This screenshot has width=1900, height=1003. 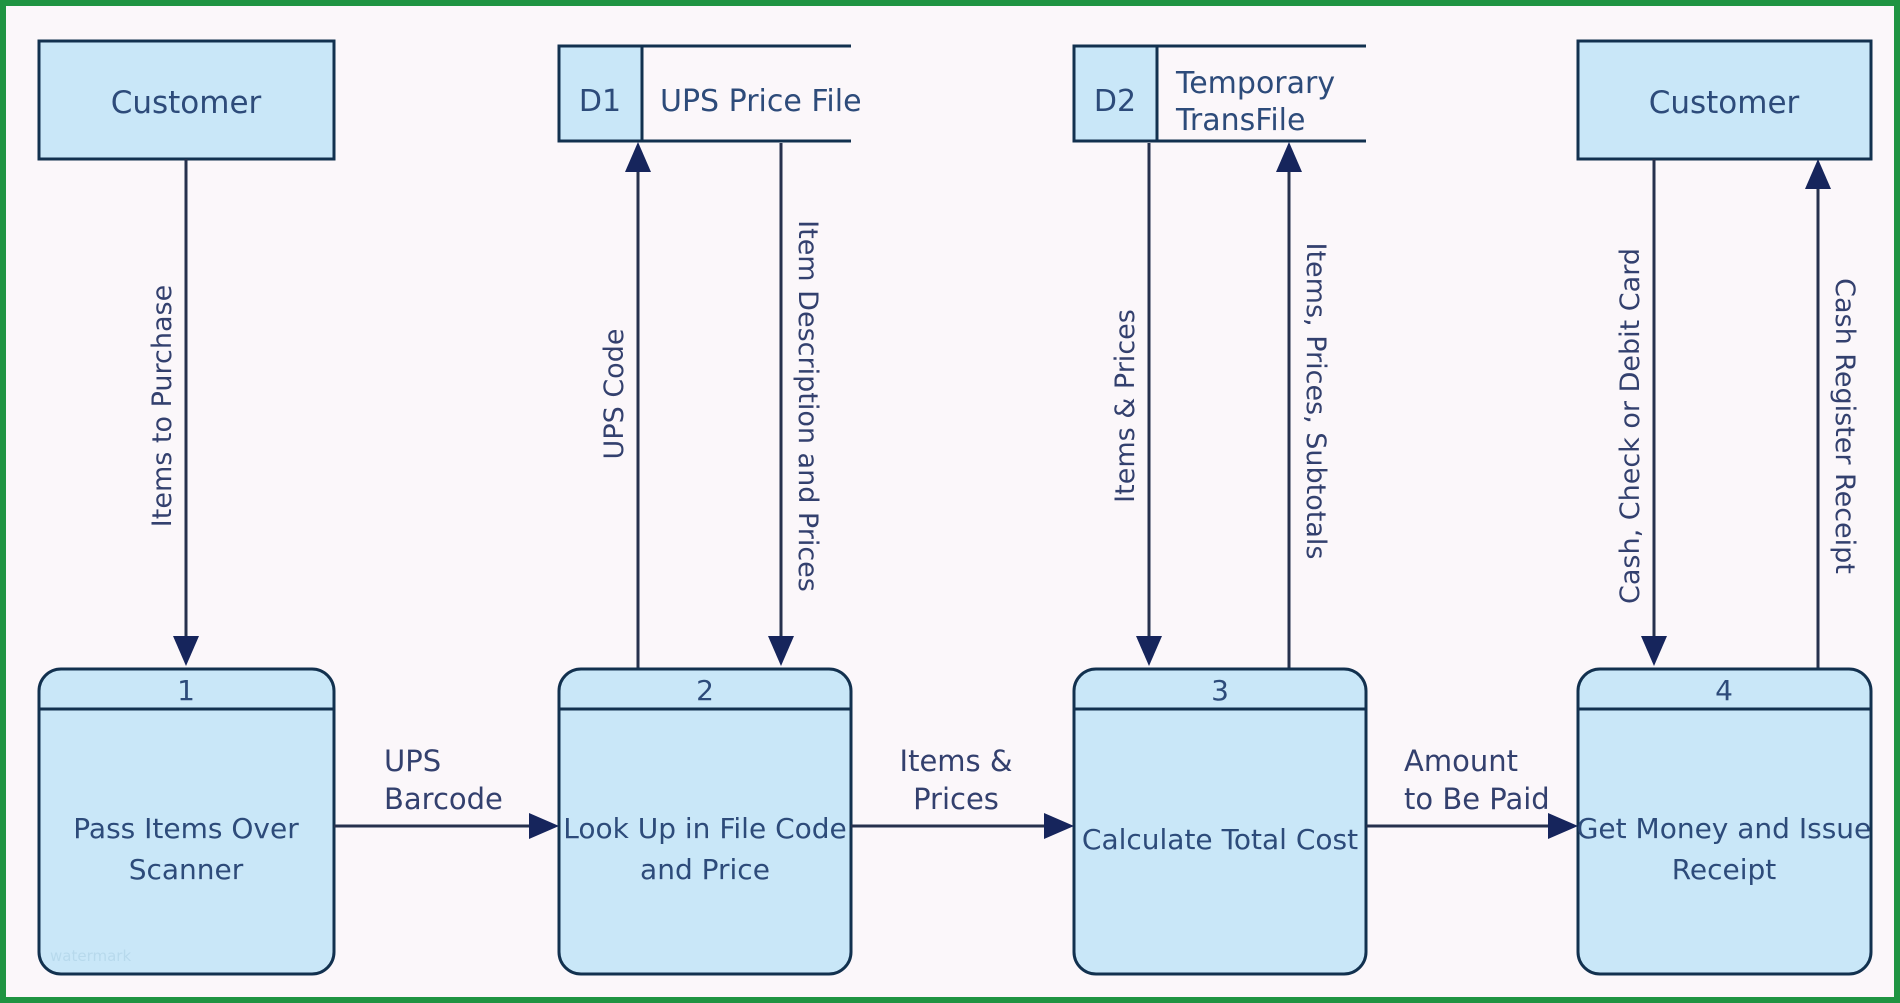 I want to click on data-store-name-line1: Temporary, so click(x=1255, y=83).